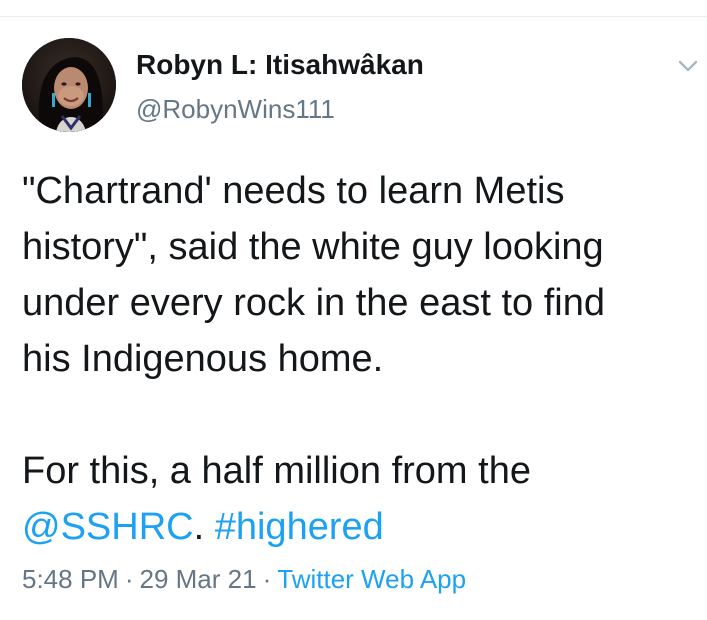 This screenshot has height=620, width=707. Describe the element at coordinates (69, 85) in the screenshot. I see `user-avatar` at that location.